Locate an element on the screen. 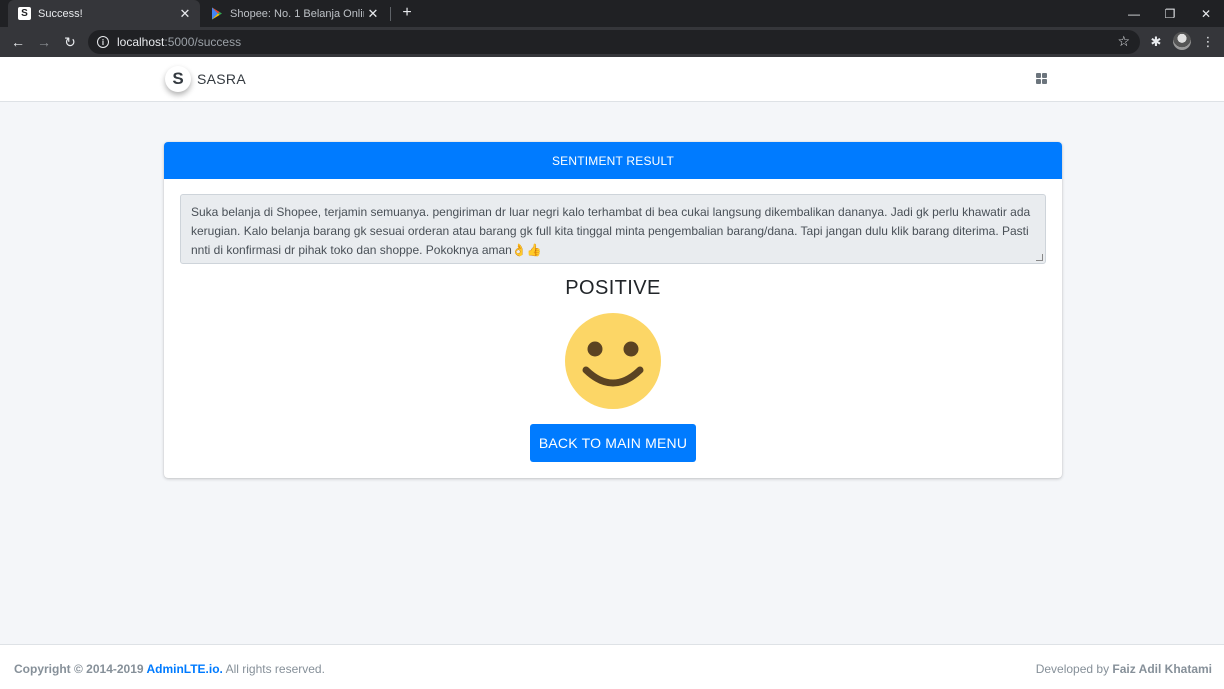 This screenshot has height=689, width=1224. browser-toolbar: ← → ↻ i localhost:5000/success ☆ ✱ ⋮ is located at coordinates (612, 42).